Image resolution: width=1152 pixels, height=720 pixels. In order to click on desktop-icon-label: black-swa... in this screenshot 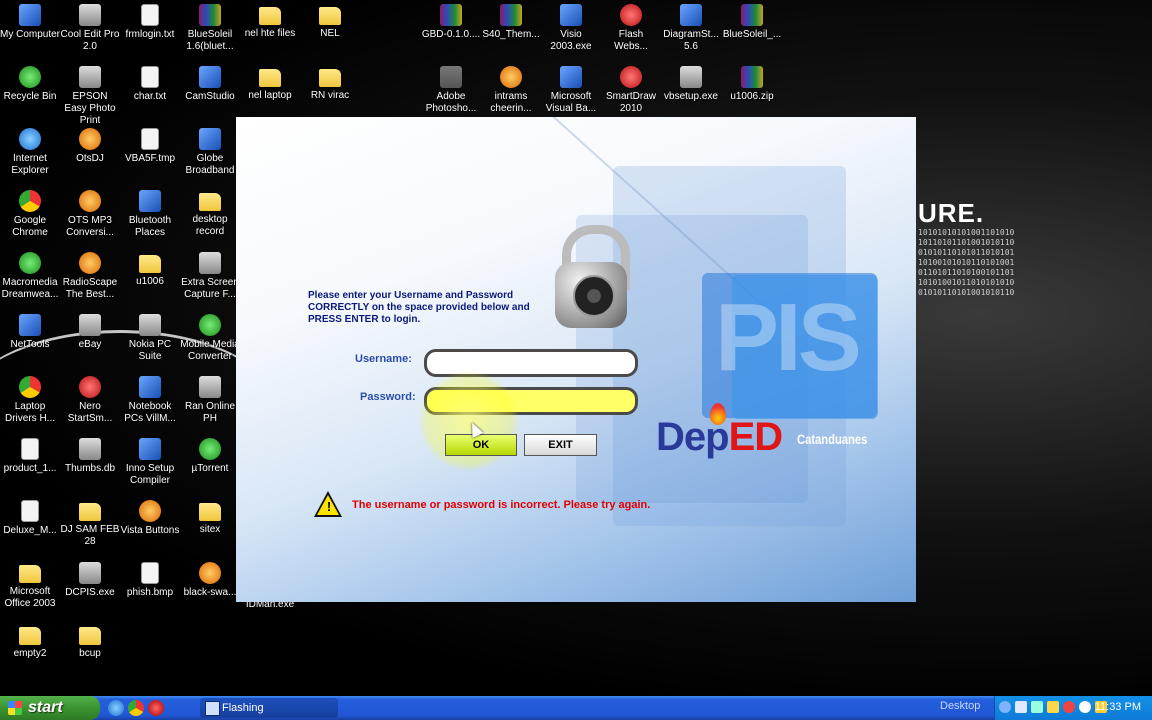, I will do `click(210, 592)`.